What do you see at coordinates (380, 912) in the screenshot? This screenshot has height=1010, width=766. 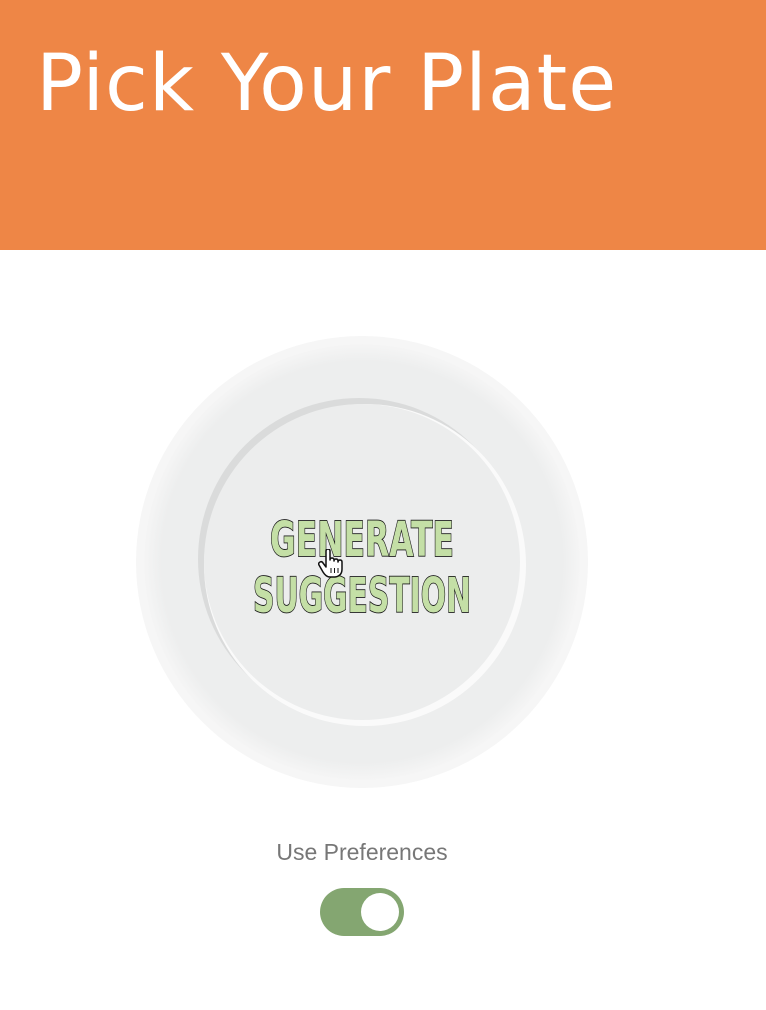 I see `toggle-knob` at bounding box center [380, 912].